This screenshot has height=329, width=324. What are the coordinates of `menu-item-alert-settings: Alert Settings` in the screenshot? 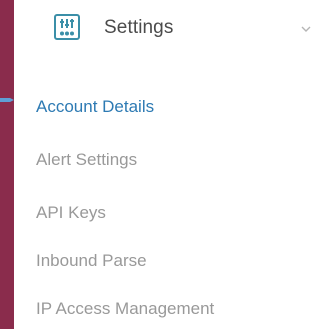 It's located at (86, 160).